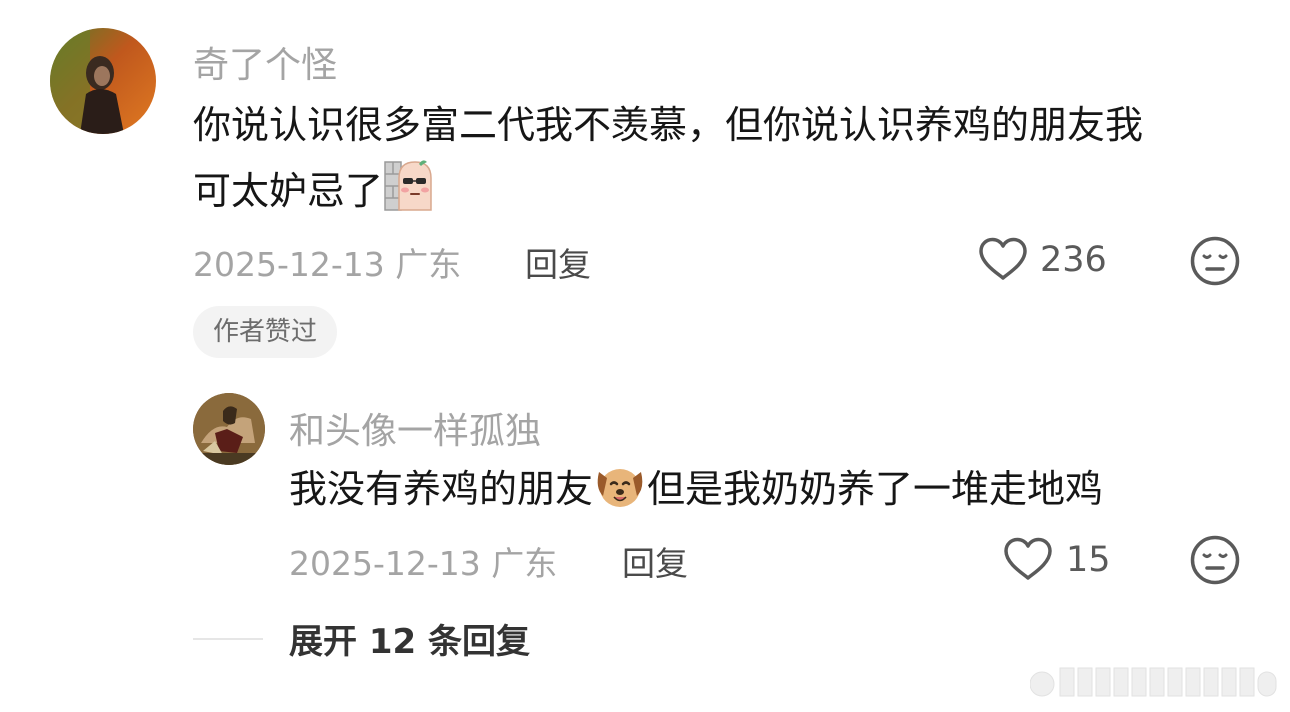 This screenshot has height=712, width=1290. Describe the element at coordinates (412, 194) in the screenshot. I see `peek-wall-emoji-icon` at that location.